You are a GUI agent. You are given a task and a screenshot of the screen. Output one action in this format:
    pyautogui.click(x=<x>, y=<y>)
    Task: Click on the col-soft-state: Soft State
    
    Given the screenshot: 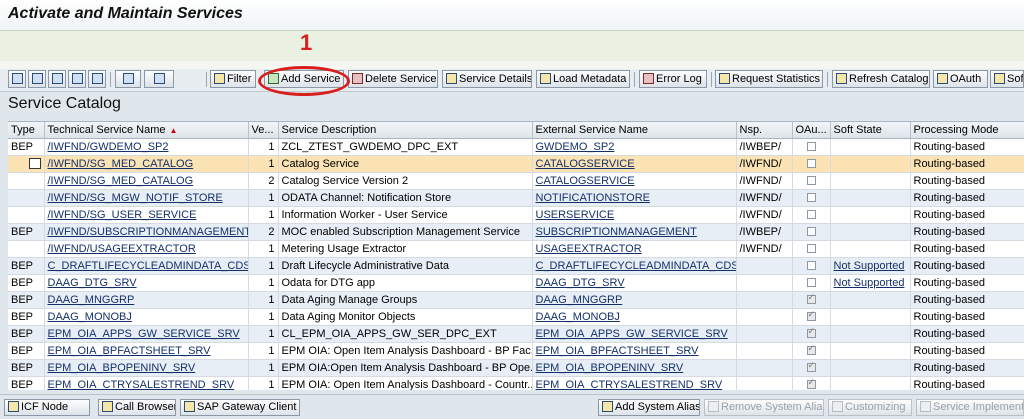 What is the action you would take?
    pyautogui.click(x=870, y=130)
    